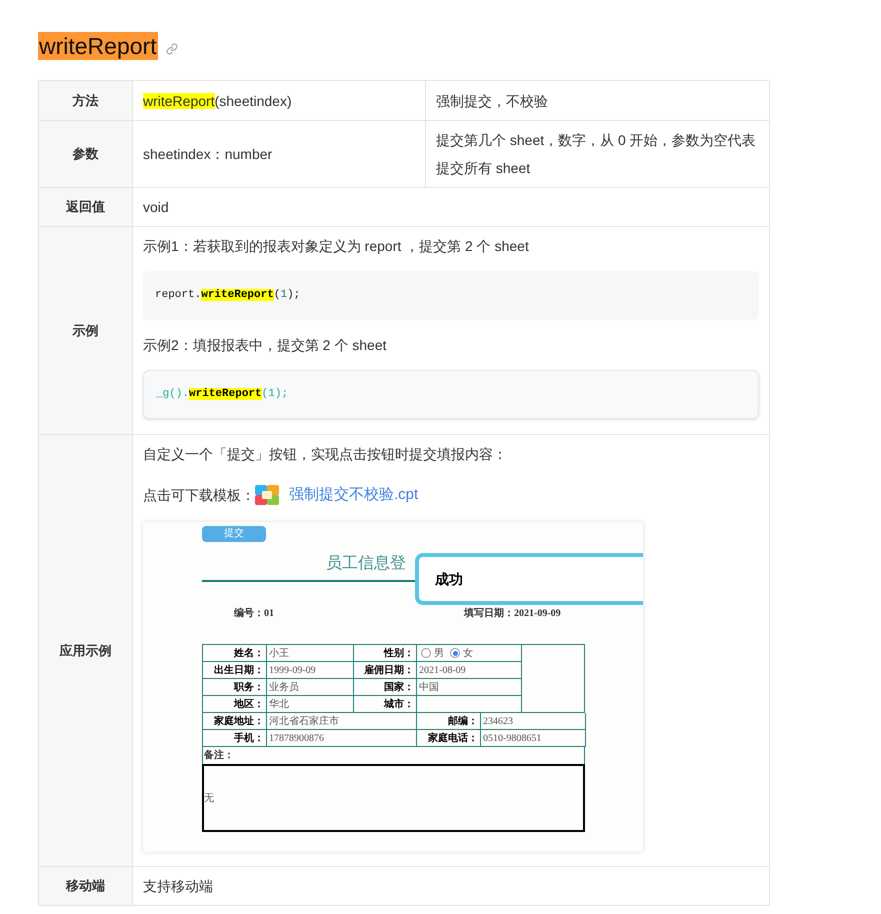 This screenshot has width=881, height=914. Describe the element at coordinates (453, 738) in the screenshot. I see `form-label: 家庭电话：` at that location.